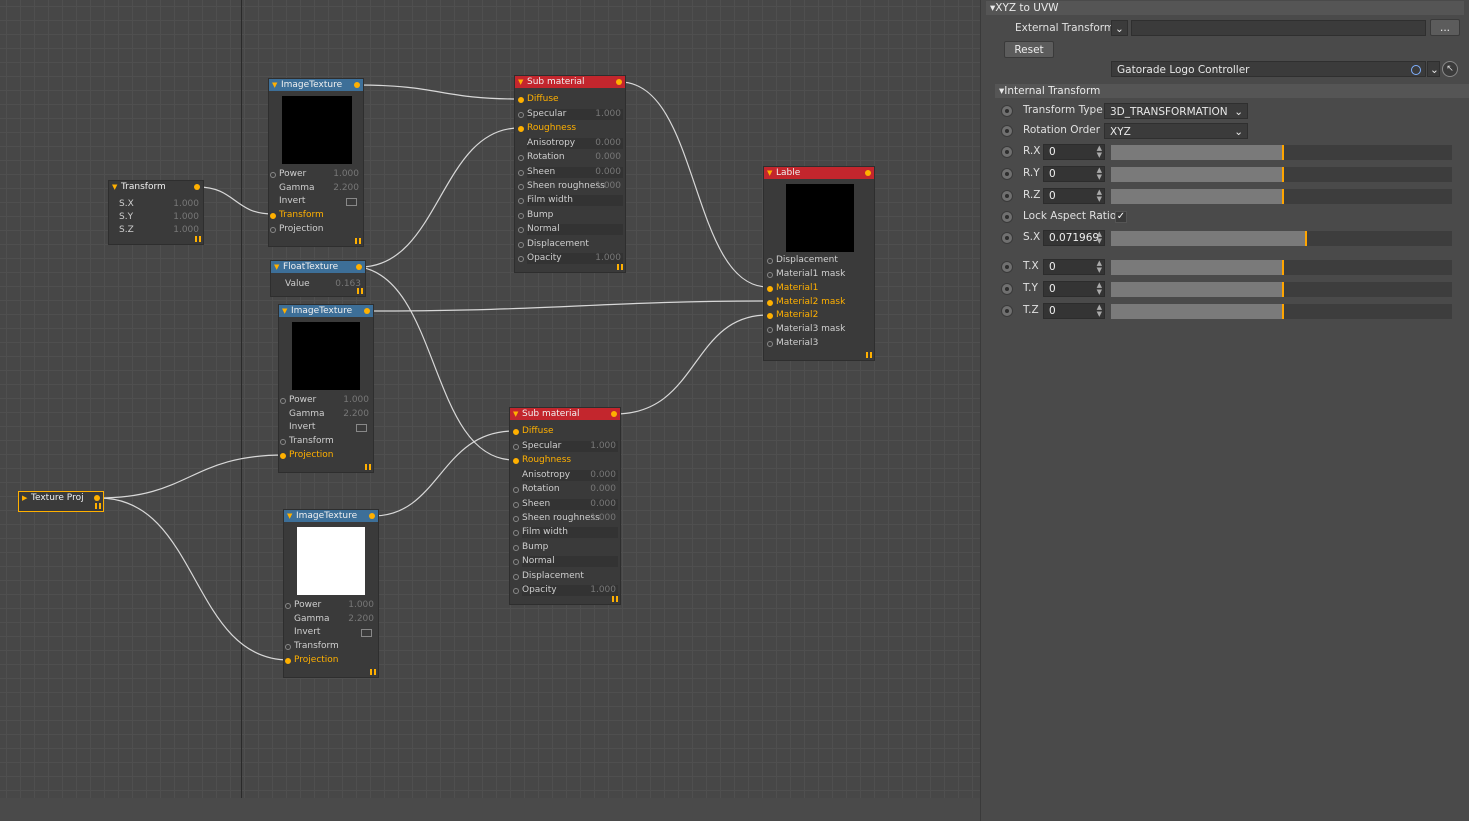  Describe the element at coordinates (1225, 8) in the screenshot. I see `section-xyz-to-uvw: ▾XYZ to UVW` at that location.